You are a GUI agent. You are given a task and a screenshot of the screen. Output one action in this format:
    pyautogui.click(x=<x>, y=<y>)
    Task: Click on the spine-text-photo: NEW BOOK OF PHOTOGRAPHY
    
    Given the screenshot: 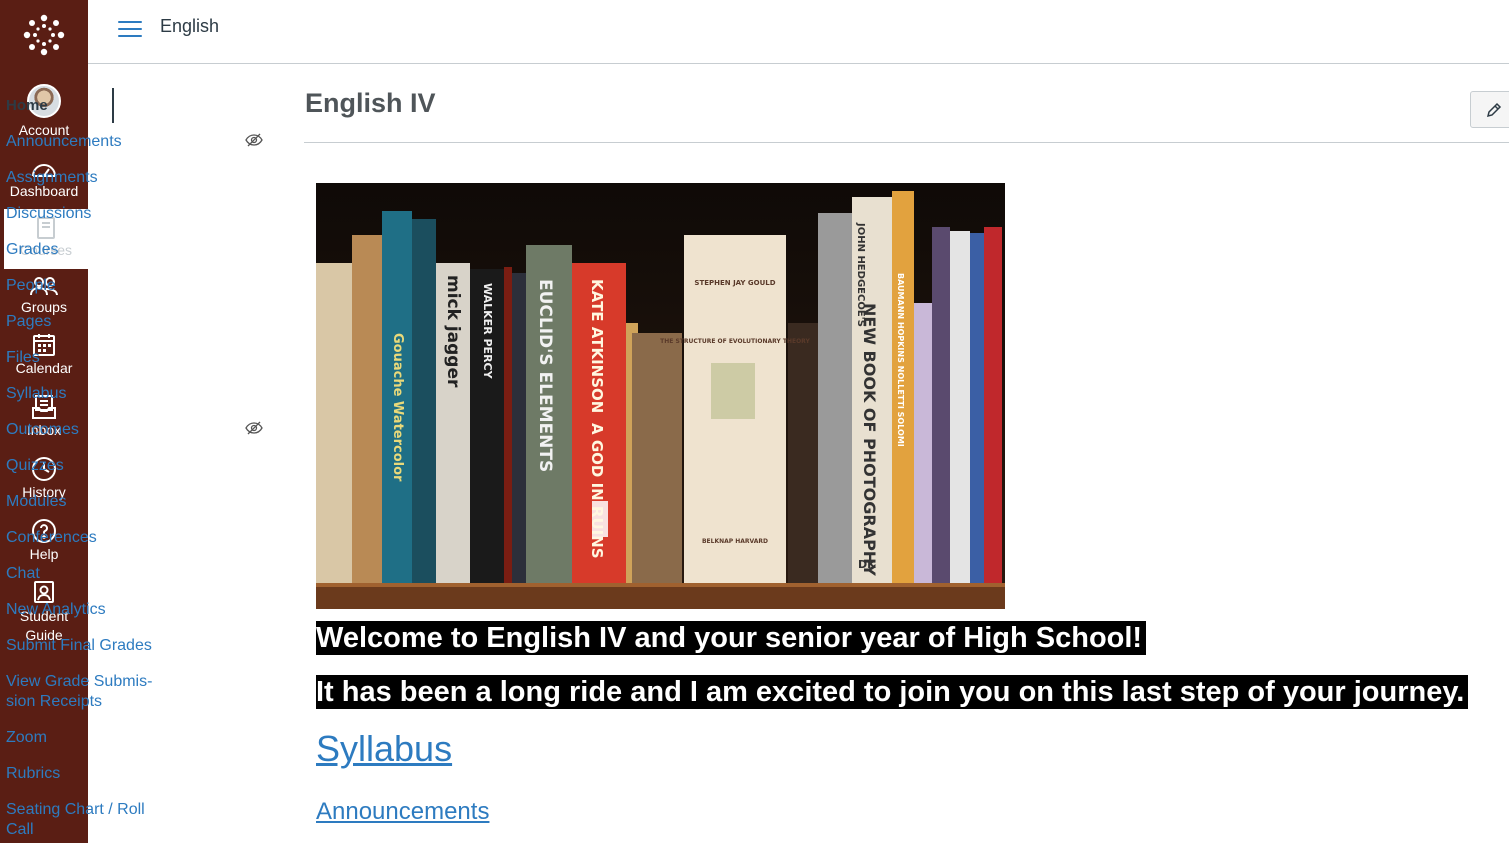 What is the action you would take?
    pyautogui.click(x=869, y=439)
    